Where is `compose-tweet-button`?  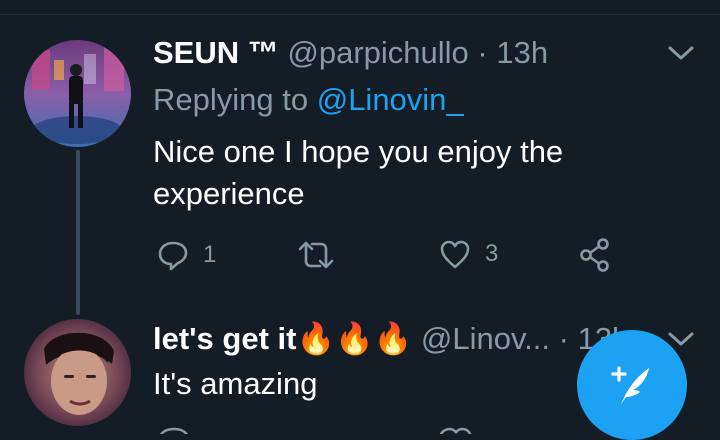
compose-tweet-button is located at coordinates (632, 385).